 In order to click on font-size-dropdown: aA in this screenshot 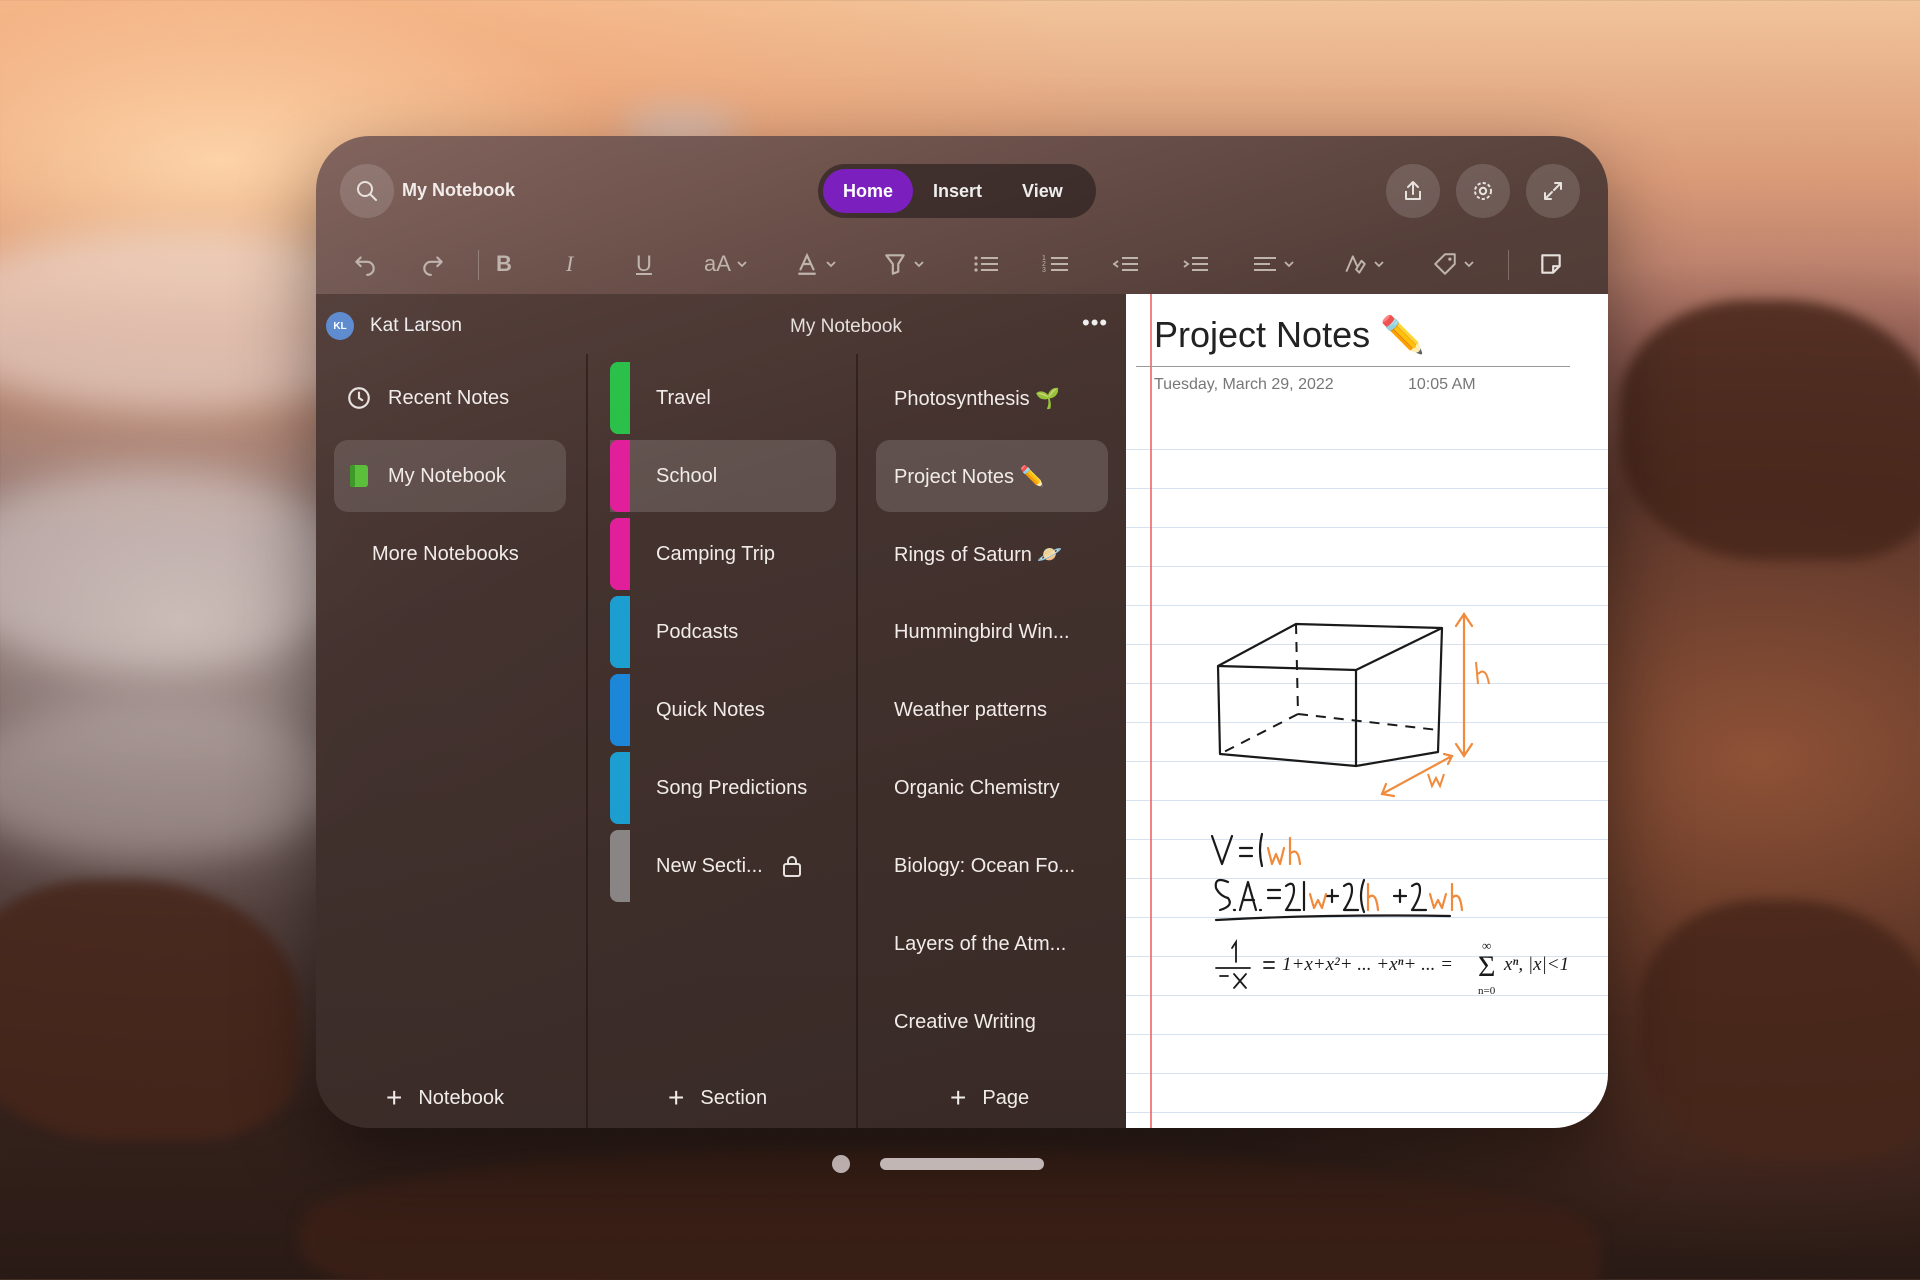, I will do `click(726, 264)`.